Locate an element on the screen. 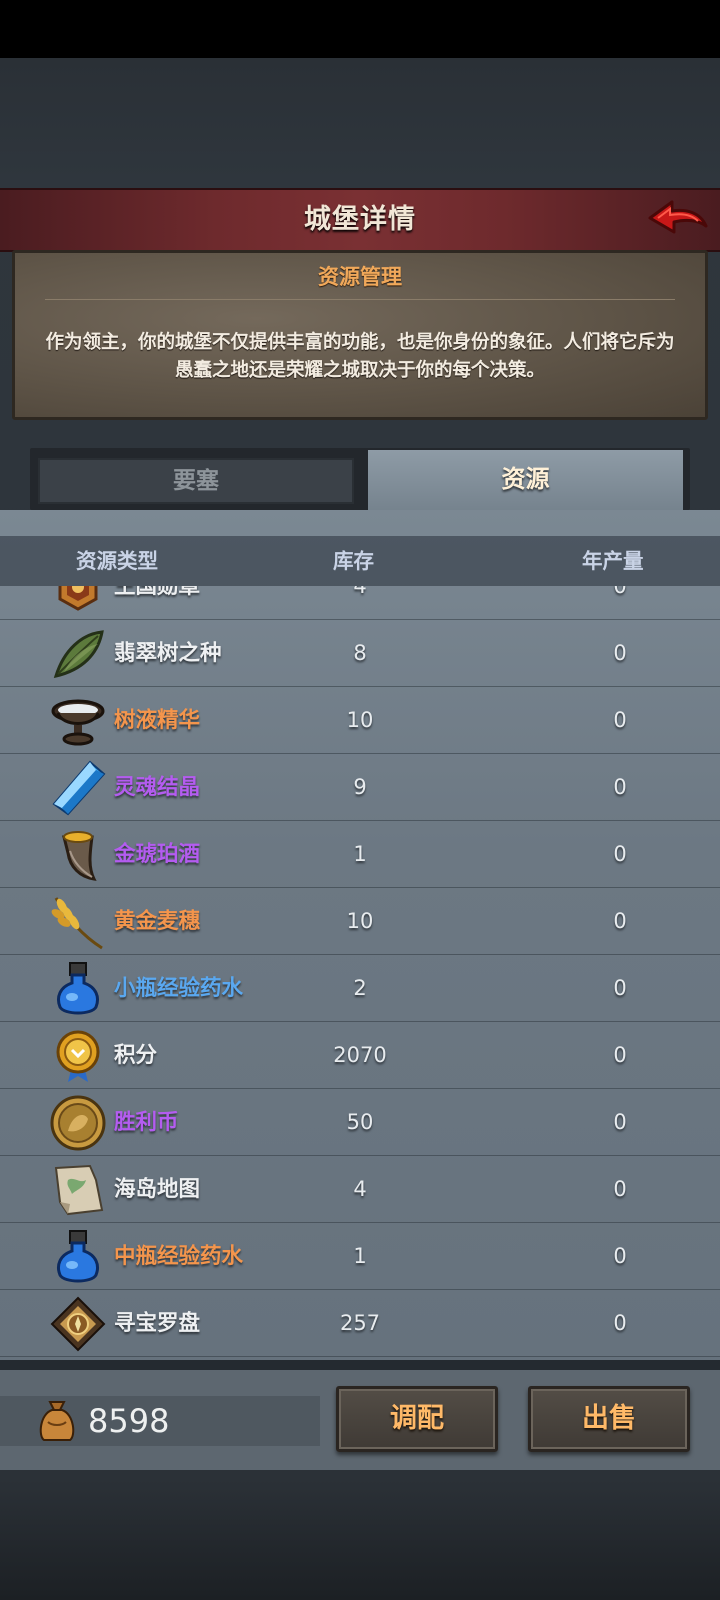 This screenshot has height=1600, width=720. resource-name: 树液精华 is located at coordinates (157, 720).